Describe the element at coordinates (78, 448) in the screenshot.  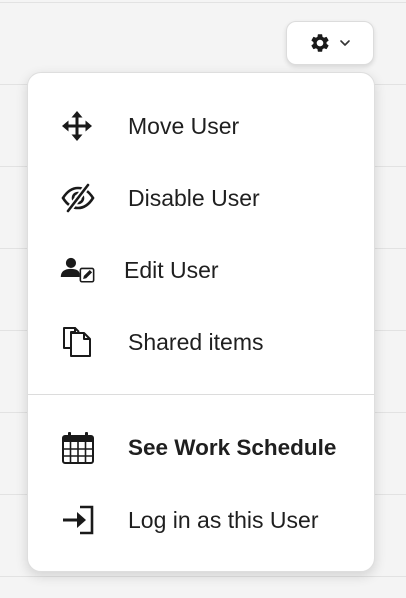
I see `calendar-icon` at that location.